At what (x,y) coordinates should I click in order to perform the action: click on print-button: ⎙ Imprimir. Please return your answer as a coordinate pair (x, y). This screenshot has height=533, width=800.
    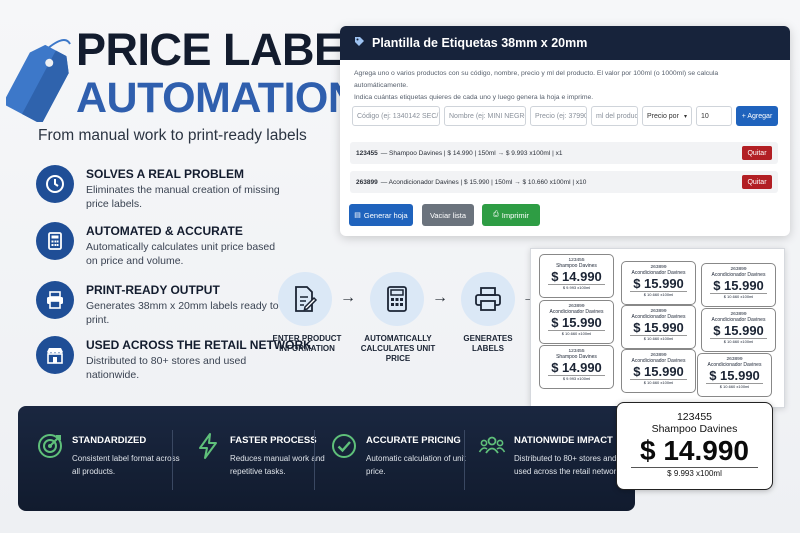
    Looking at the image, I should click on (511, 215).